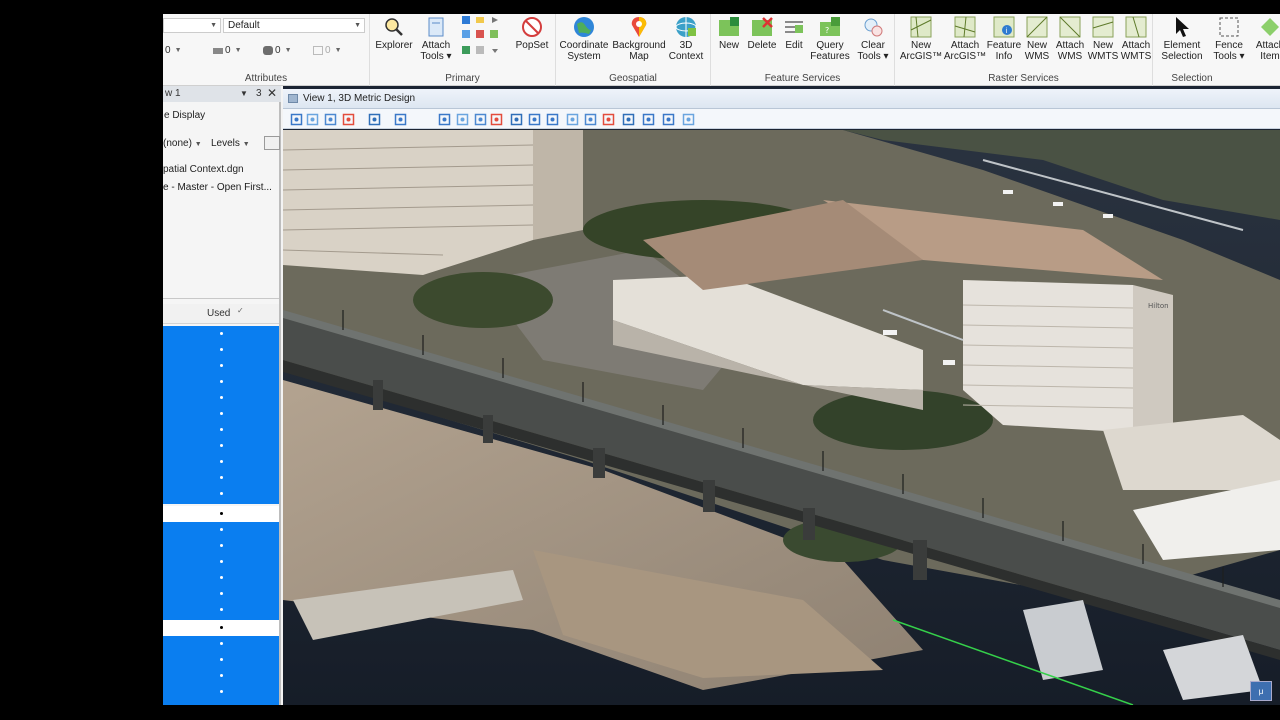 This screenshot has height=720, width=1280. What do you see at coordinates (781, 99) in the screenshot?
I see `view-title-bar: View 1, 3D Metric Design` at bounding box center [781, 99].